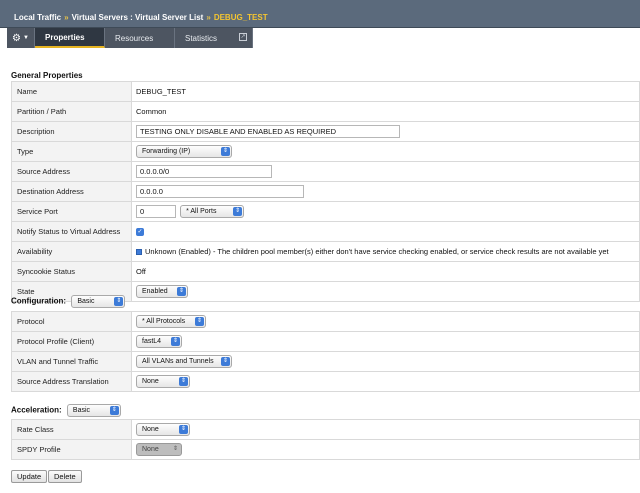  I want to click on service-port-input: 0, so click(156, 211).